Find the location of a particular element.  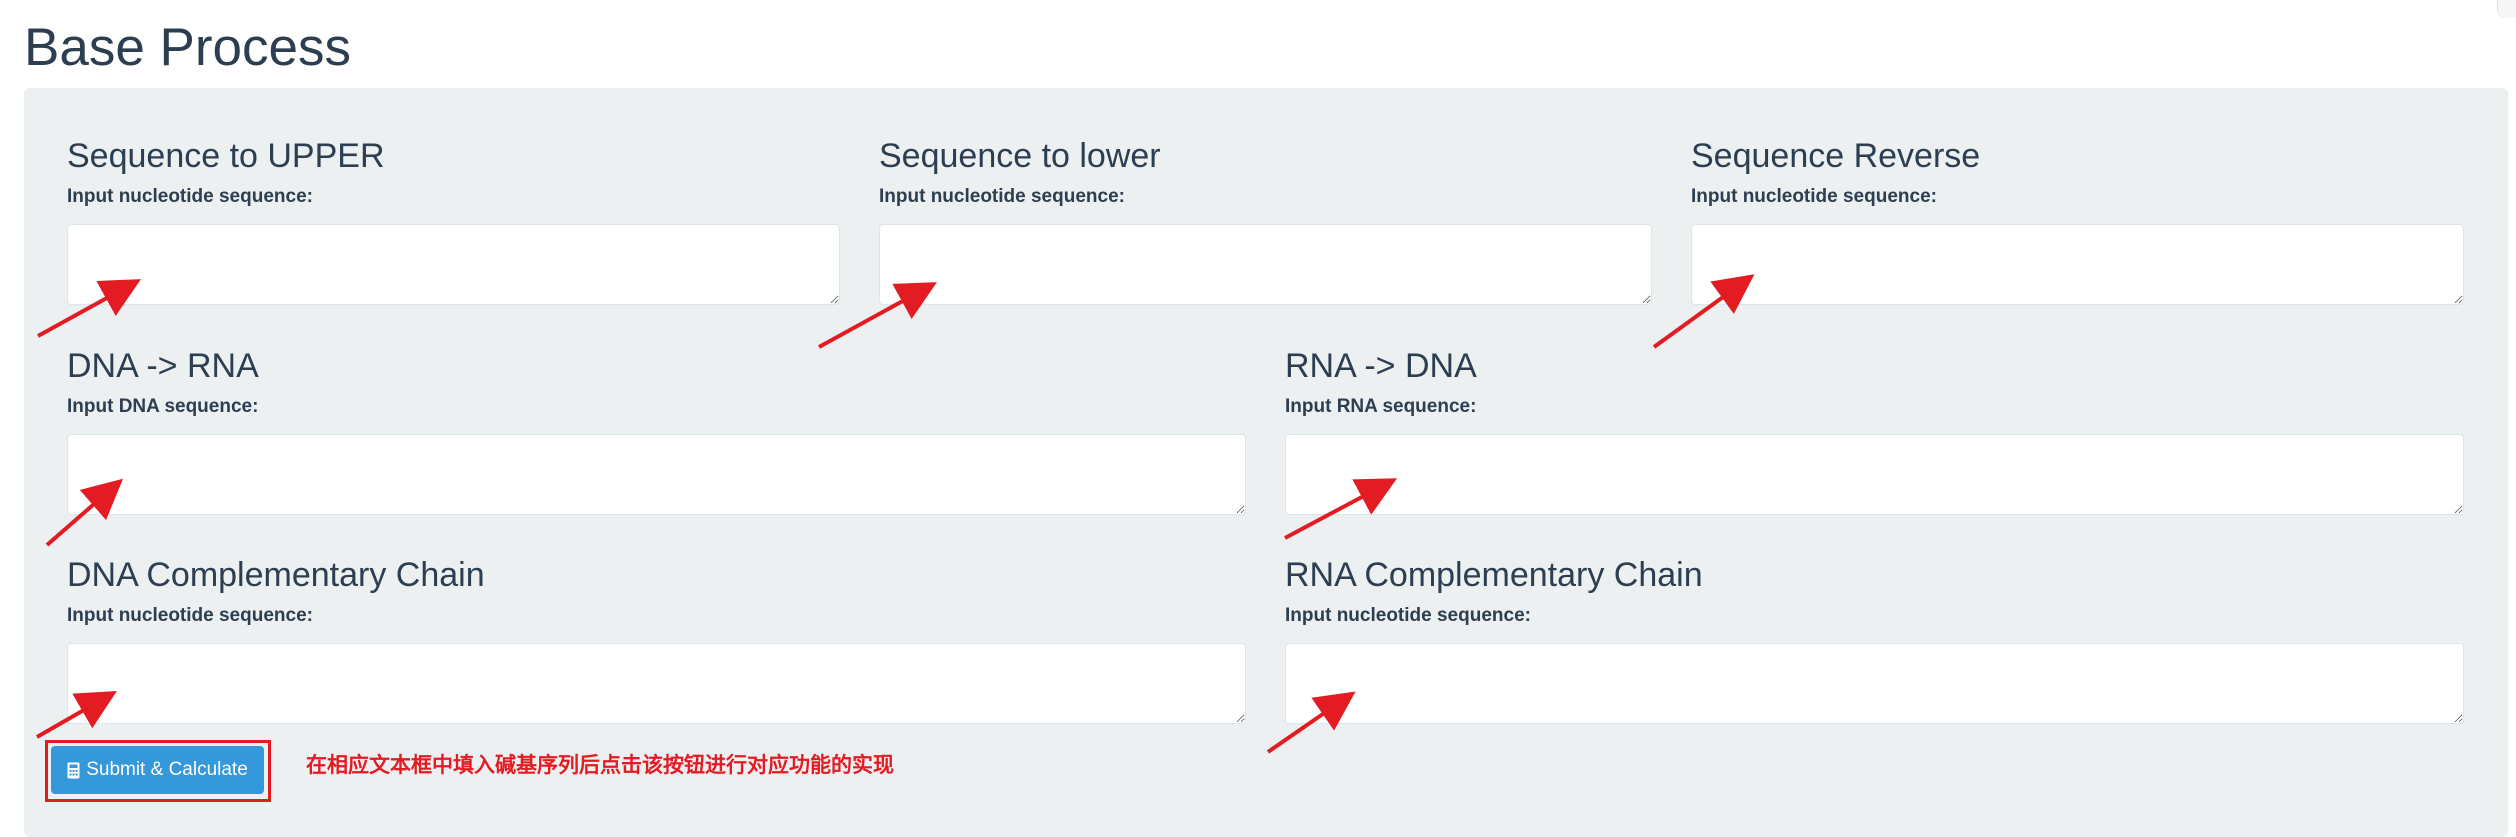

arrow-rna-complement is located at coordinates (1311, 722).